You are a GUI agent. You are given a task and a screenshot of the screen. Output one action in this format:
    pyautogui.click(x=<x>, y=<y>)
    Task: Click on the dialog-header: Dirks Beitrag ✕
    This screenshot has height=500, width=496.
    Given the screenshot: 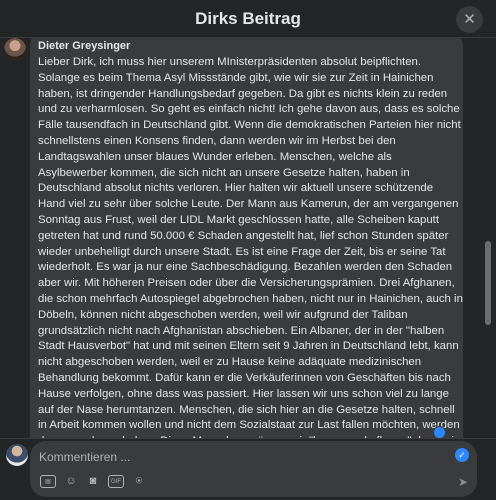 What is the action you would take?
    pyautogui.click(x=248, y=19)
    